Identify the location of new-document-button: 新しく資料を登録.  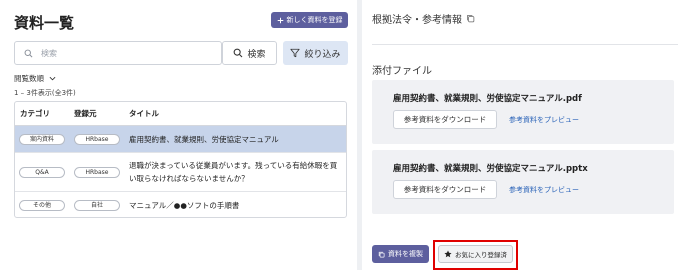
(309, 20).